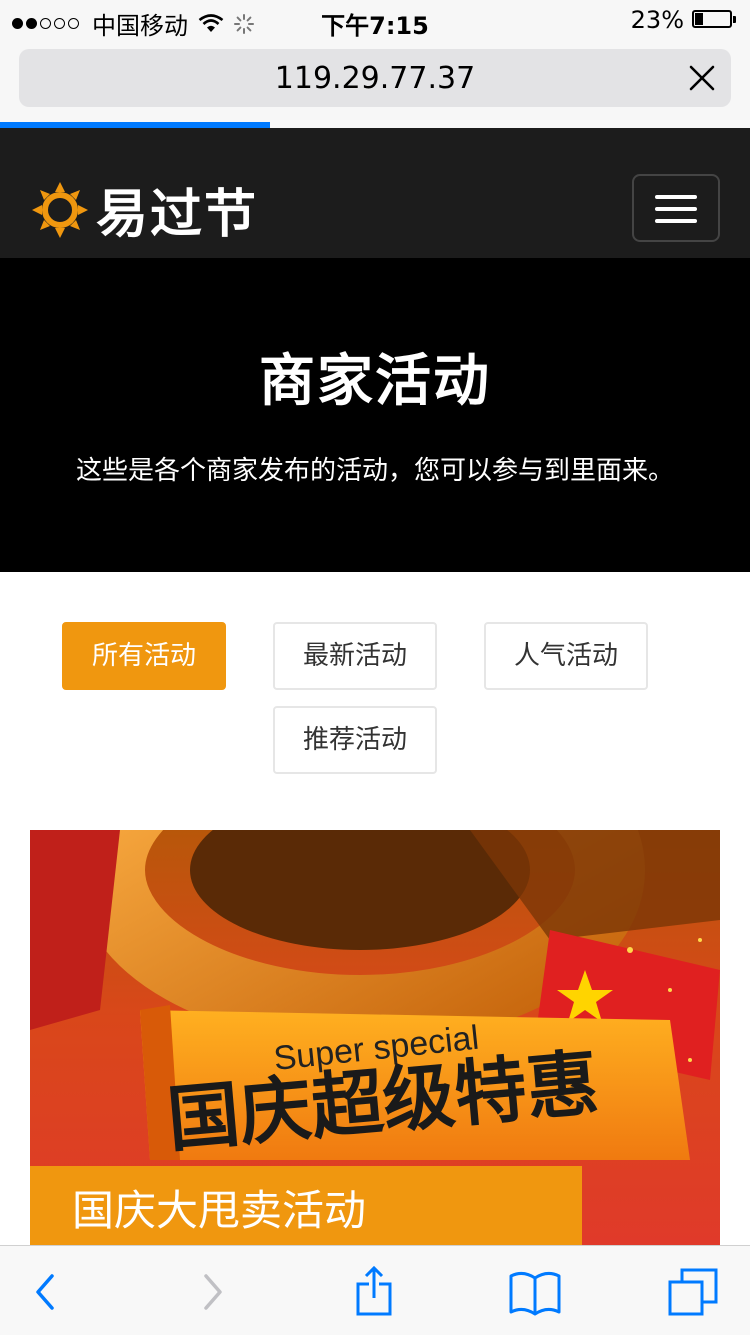 This screenshot has width=750, height=1335. What do you see at coordinates (715, 20) in the screenshot?
I see `battery-icon` at bounding box center [715, 20].